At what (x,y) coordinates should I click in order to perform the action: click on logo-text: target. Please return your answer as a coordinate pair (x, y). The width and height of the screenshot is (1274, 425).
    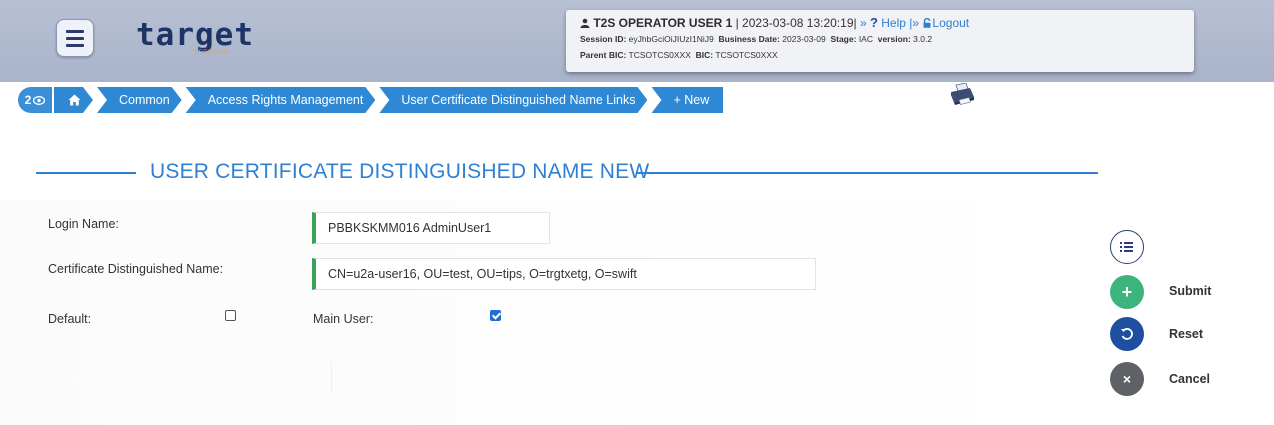
    Looking at the image, I should click on (195, 35).